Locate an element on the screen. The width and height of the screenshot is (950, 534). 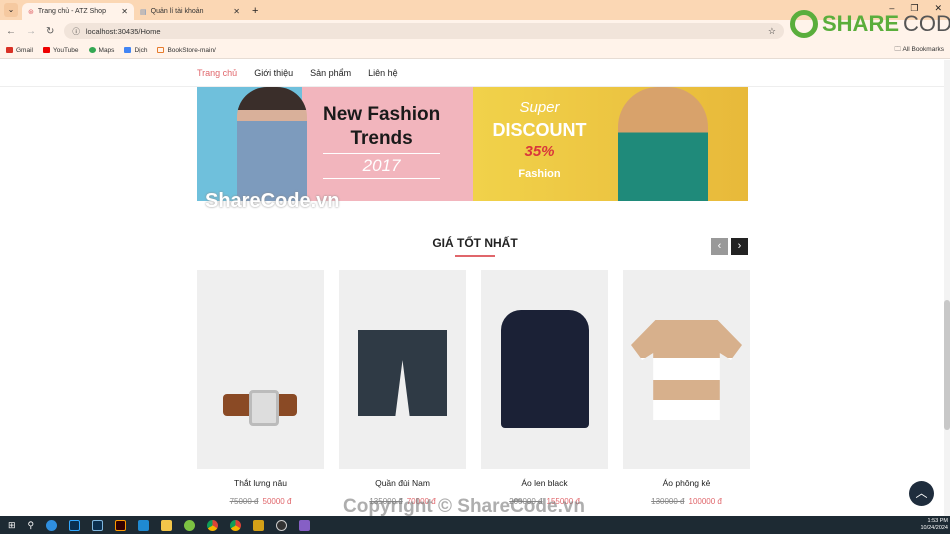
title-underline is located at coordinates (475, 256).